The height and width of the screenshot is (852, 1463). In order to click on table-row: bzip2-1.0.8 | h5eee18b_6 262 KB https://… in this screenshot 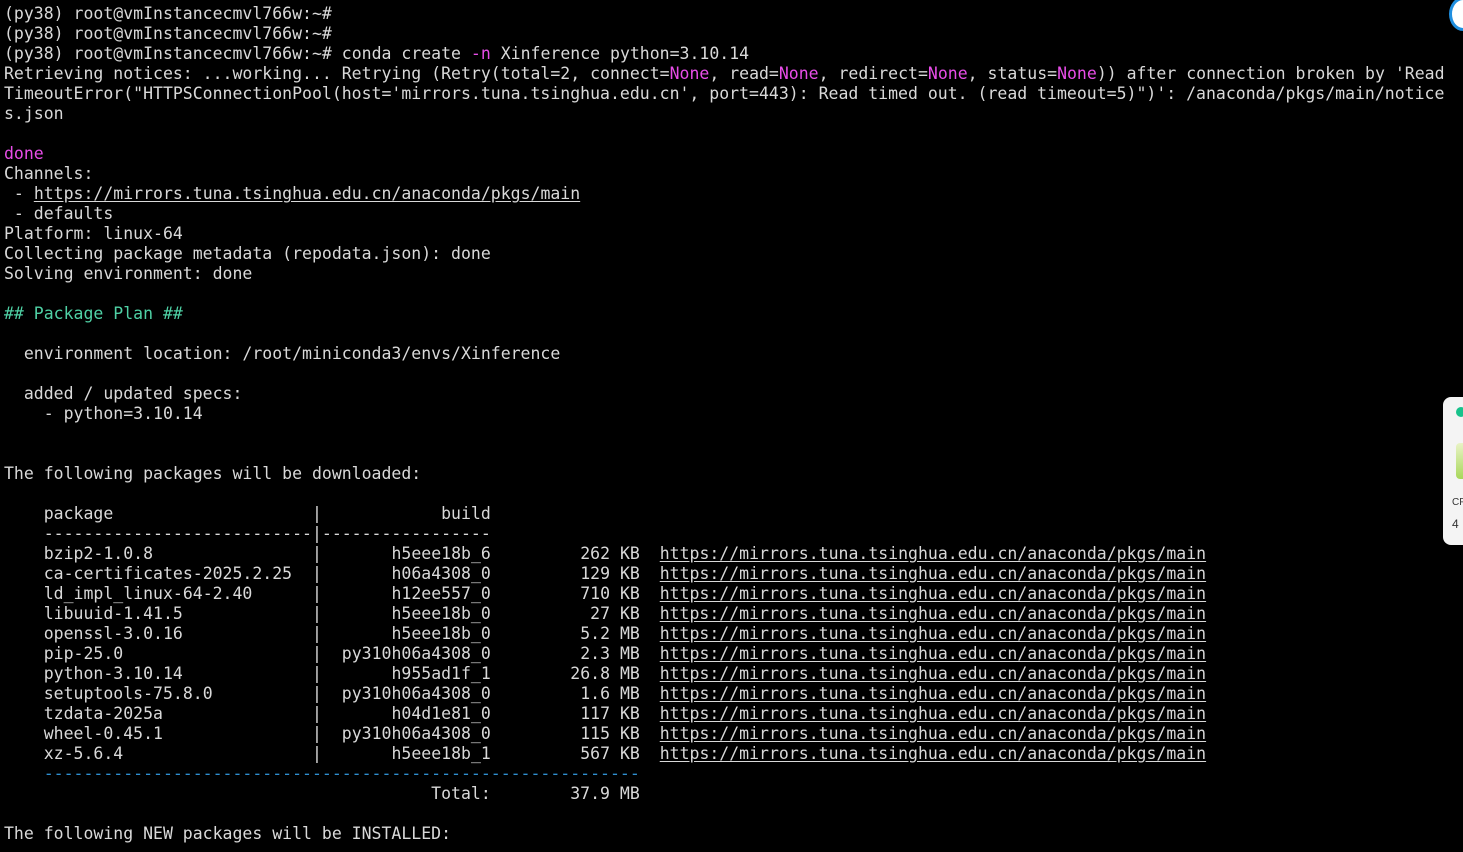, I will do `click(605, 554)`.